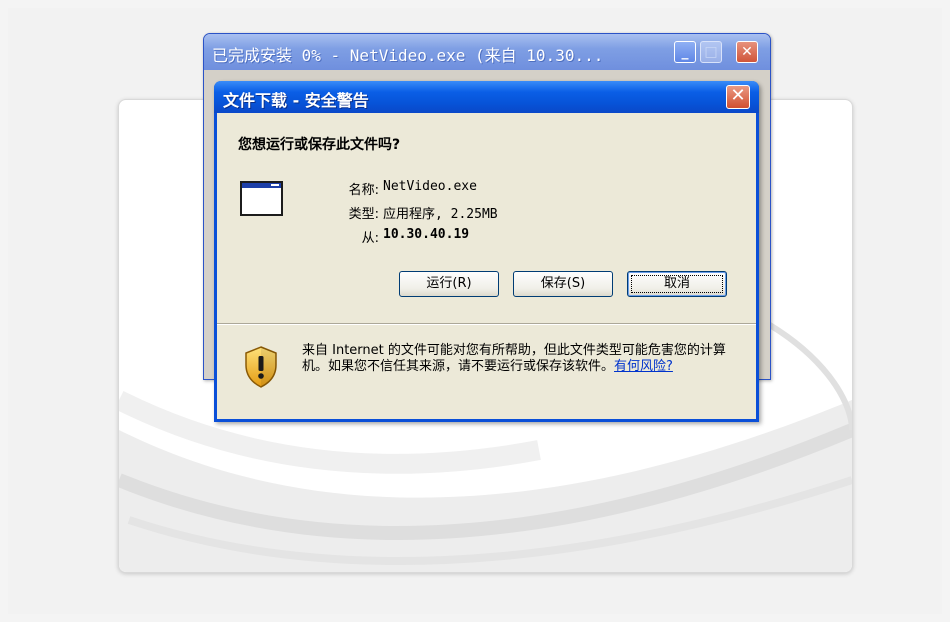 The width and height of the screenshot is (950, 622). I want to click on run-button: 运行(R), so click(449, 284).